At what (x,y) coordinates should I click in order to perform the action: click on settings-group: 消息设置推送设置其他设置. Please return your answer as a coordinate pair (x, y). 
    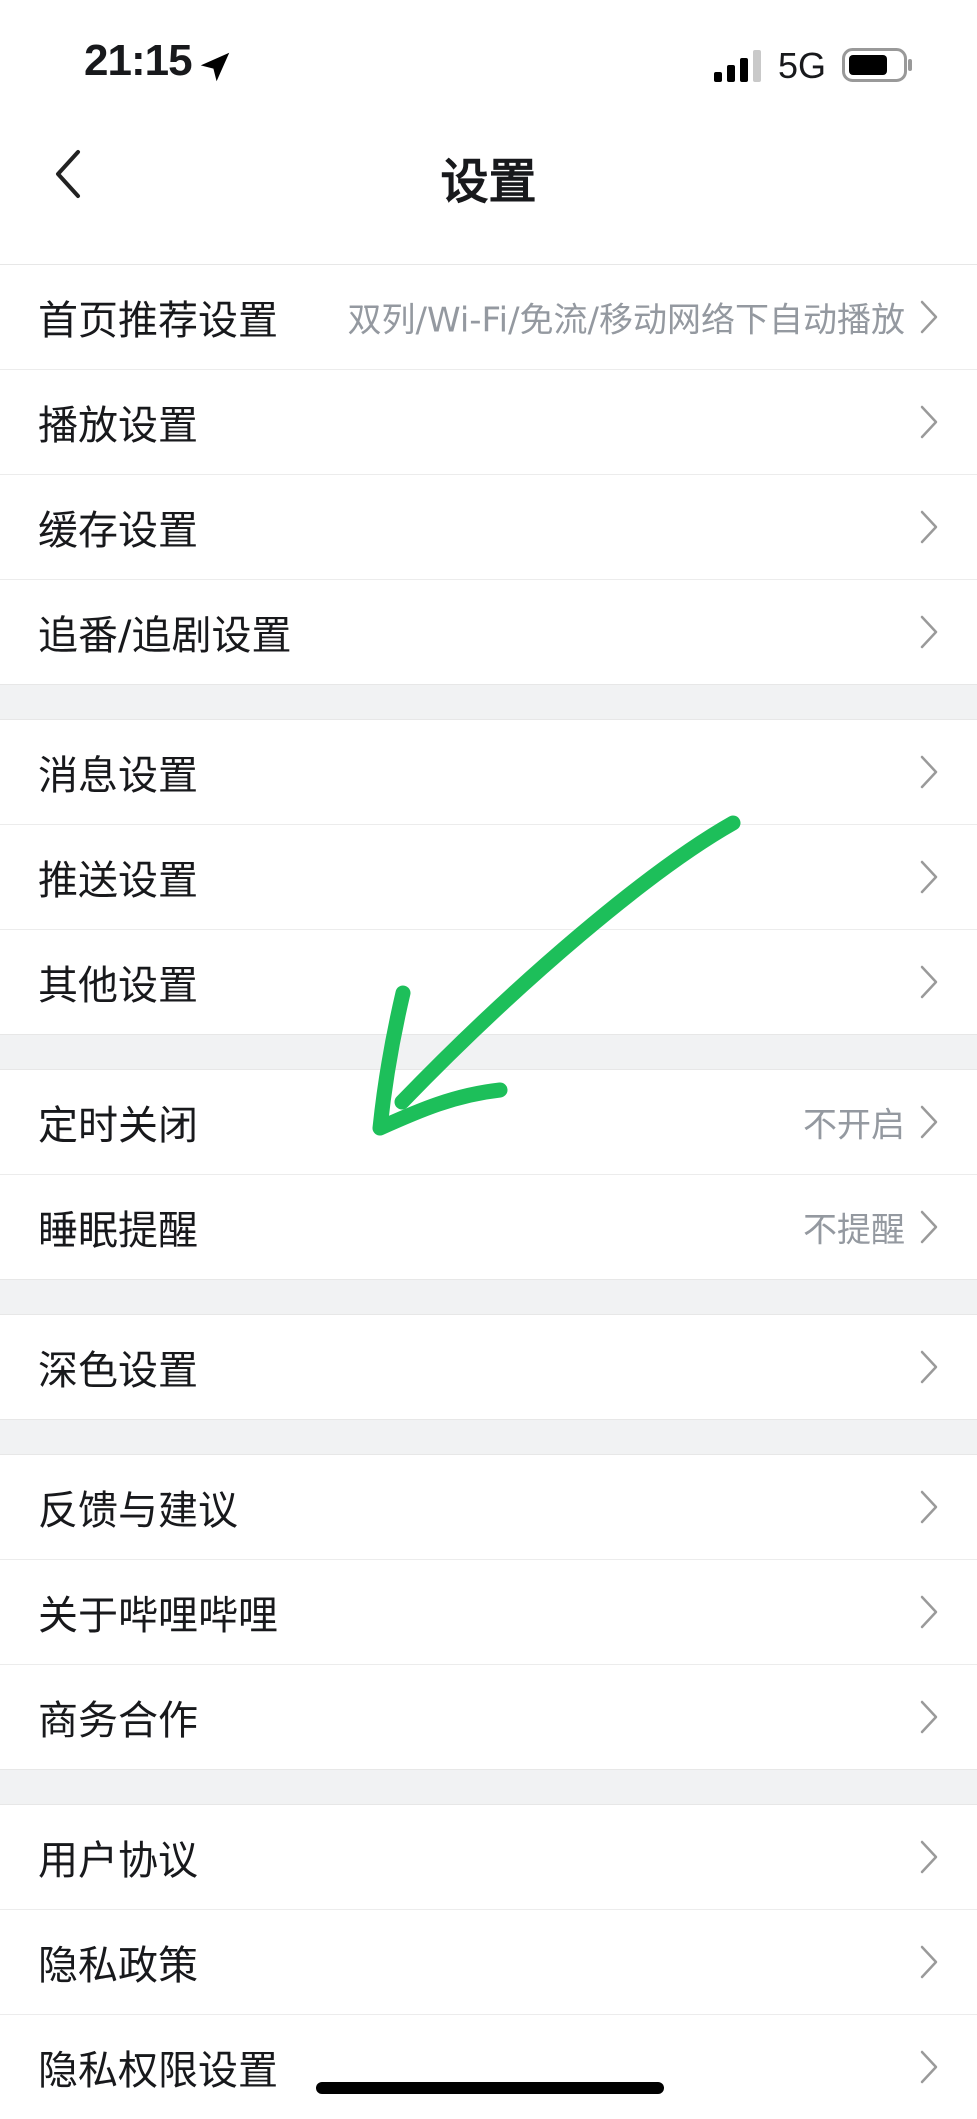
    Looking at the image, I should click on (488, 876).